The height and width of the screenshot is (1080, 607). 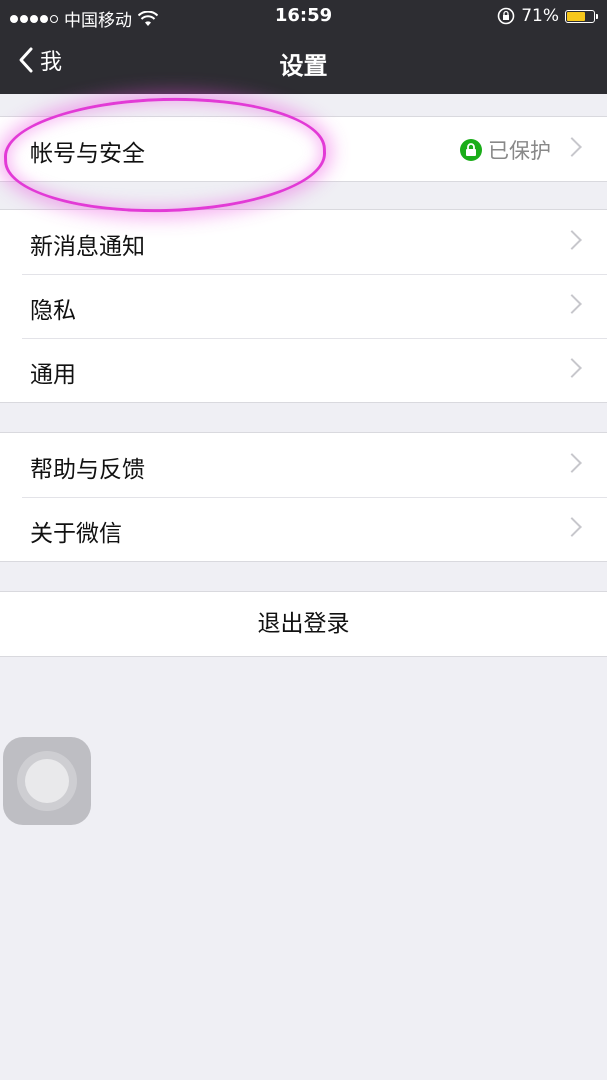 What do you see at coordinates (303, 624) in the screenshot?
I see `logout-button: 退出登录` at bounding box center [303, 624].